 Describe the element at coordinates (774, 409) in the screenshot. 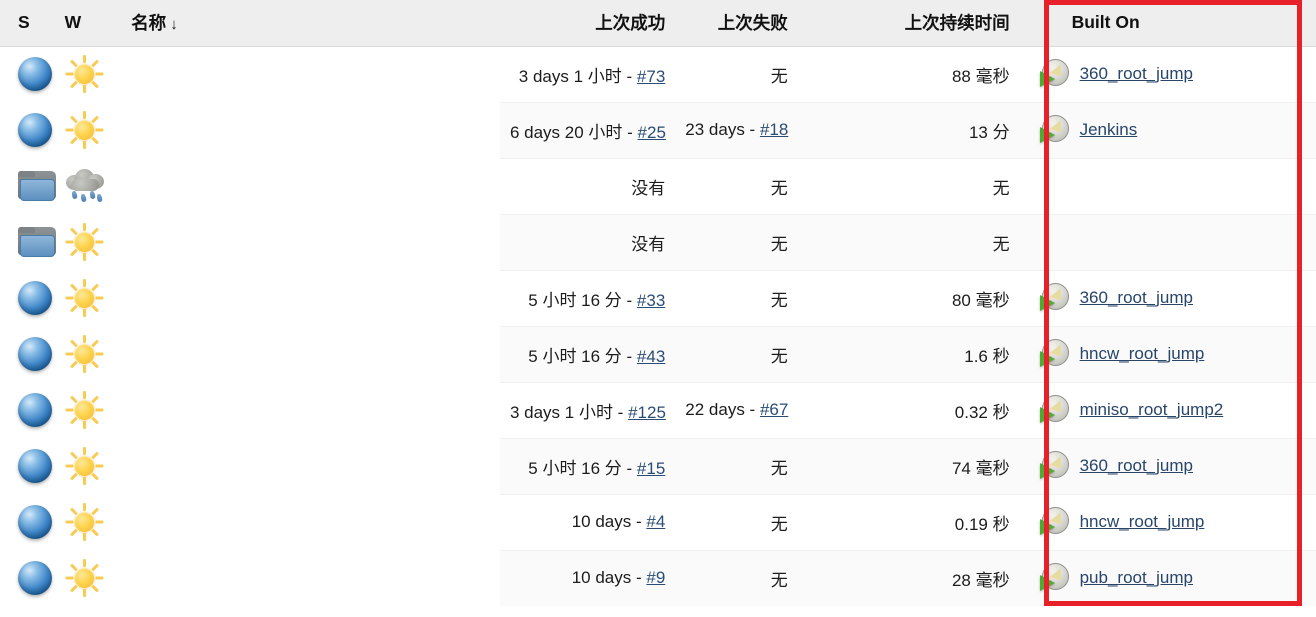

I see `last-failure-build-link: #67` at that location.